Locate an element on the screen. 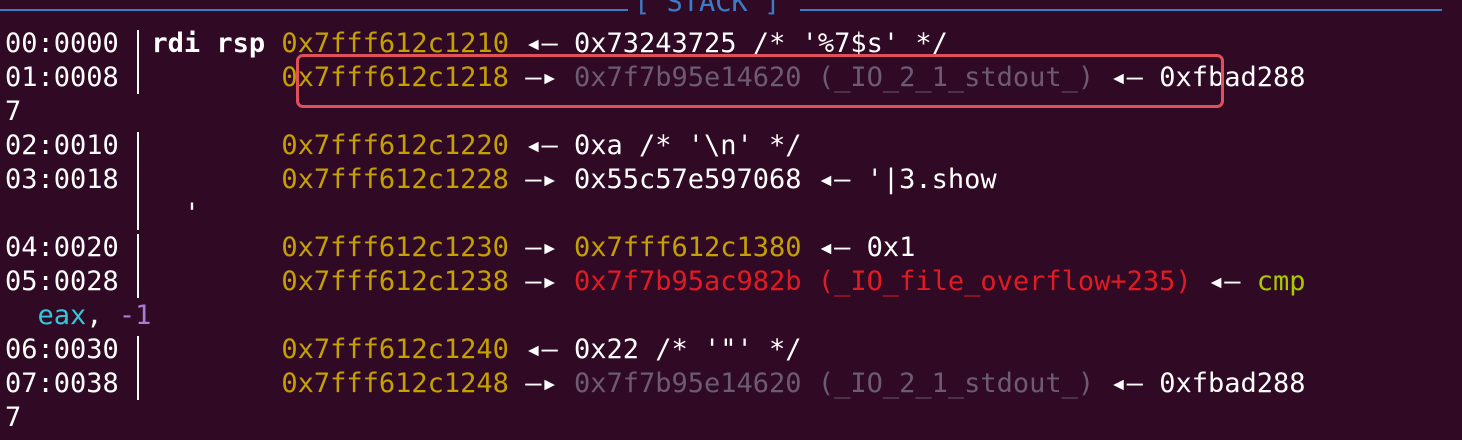 This screenshot has height=440, width=1462. stack-value: 0x7f7b95e14620 (_IO_2_1_stdout_) is located at coordinates (834, 383).